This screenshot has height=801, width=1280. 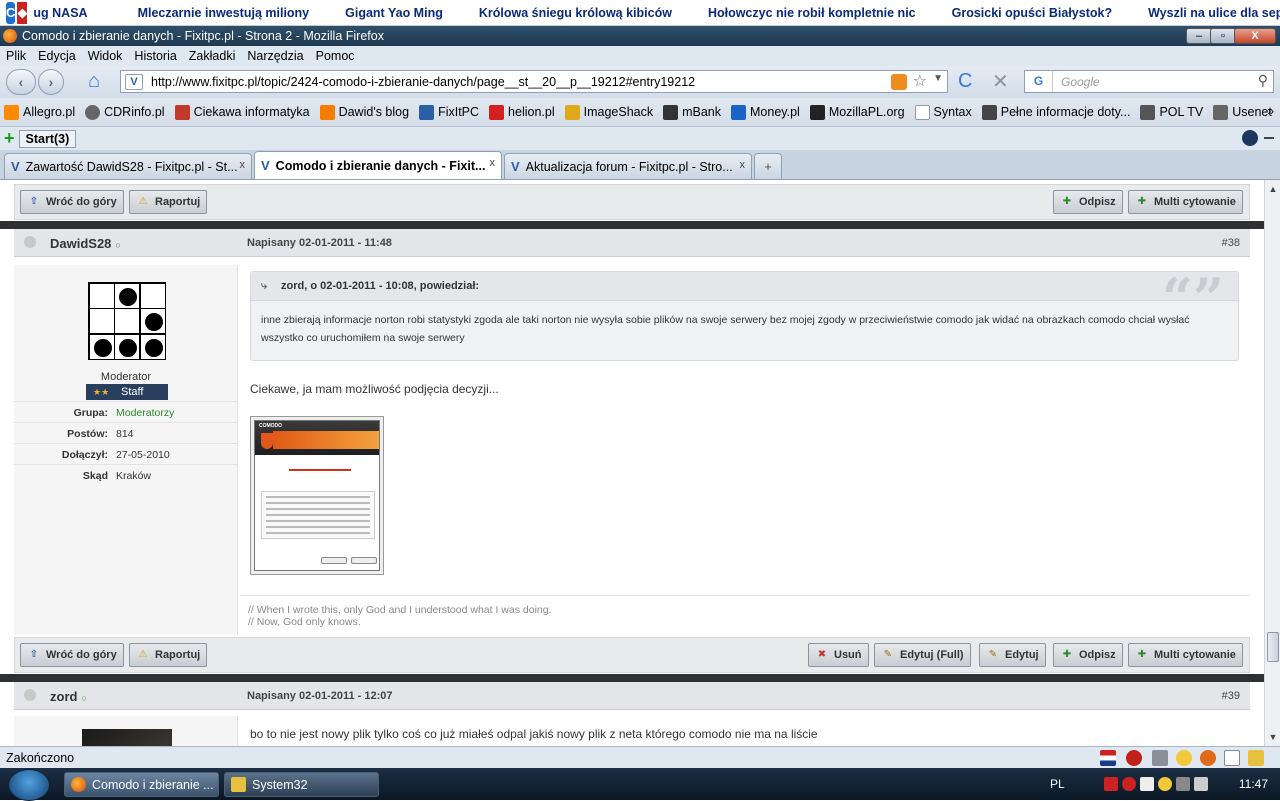 I want to click on maximize-button: ▫, so click(x=1223, y=36).